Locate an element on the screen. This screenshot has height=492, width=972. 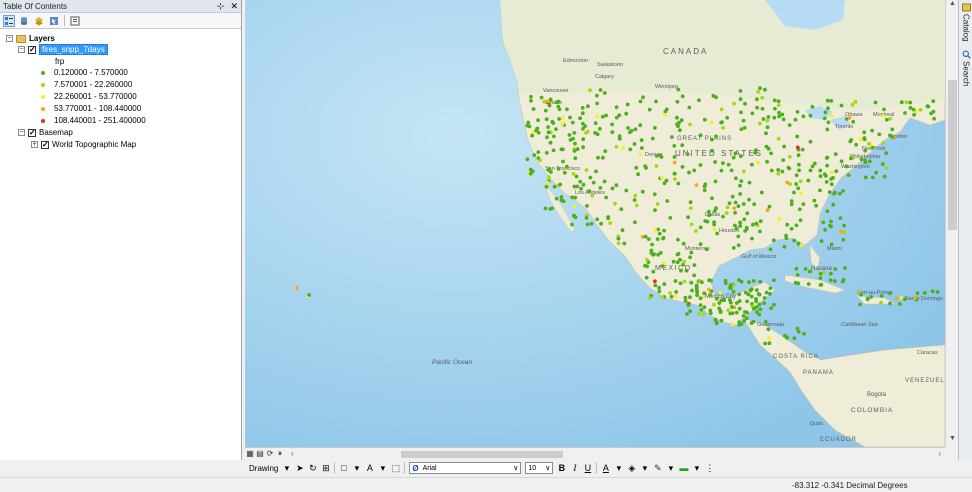
map-horizontal-scrollbar: ‹ › is located at coordinates (618, 454).